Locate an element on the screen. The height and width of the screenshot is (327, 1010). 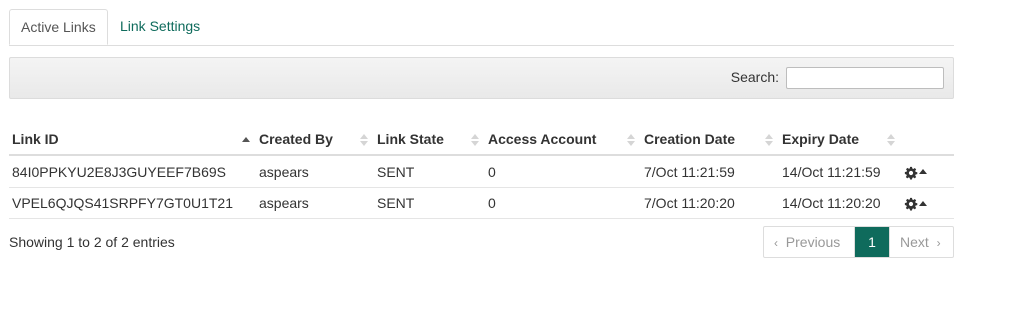
column-label: Access Account is located at coordinates (542, 139).